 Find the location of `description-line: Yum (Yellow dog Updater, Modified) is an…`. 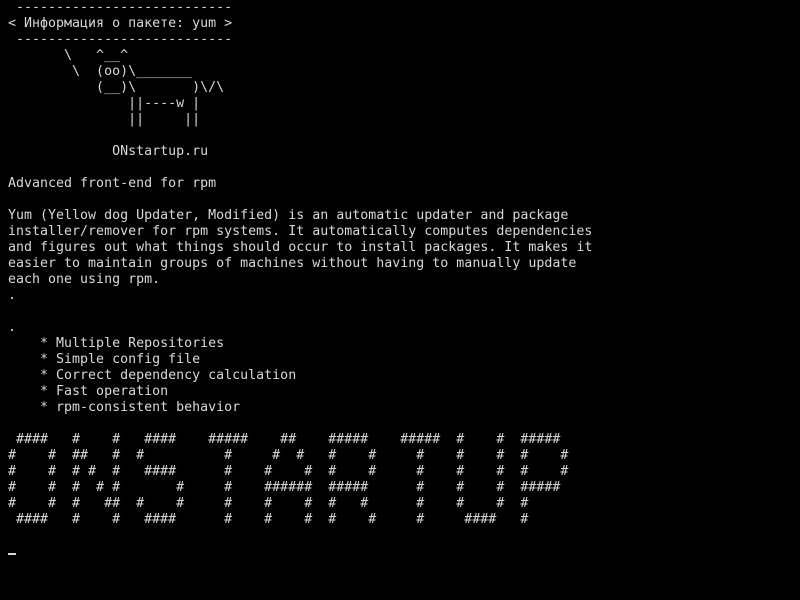

description-line: Yum (Yellow dog Updater, Modified) is an… is located at coordinates (288, 215).